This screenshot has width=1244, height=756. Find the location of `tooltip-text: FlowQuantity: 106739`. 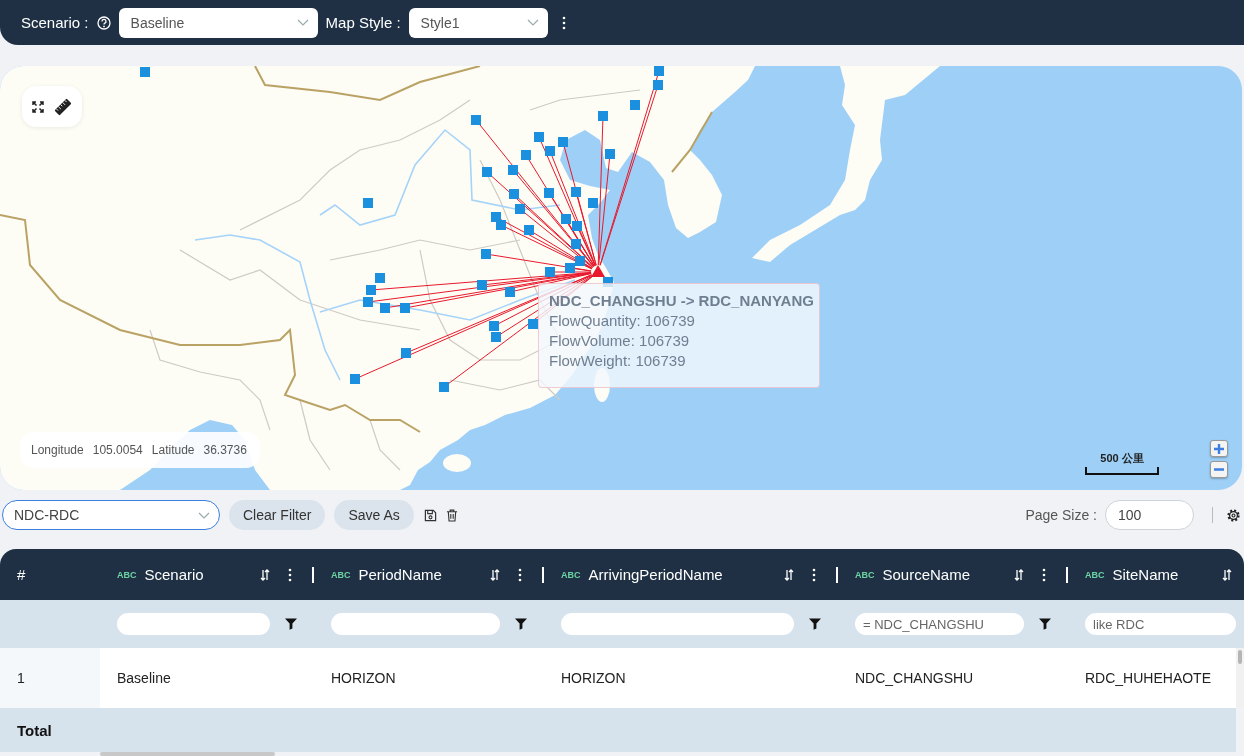

tooltip-text: FlowQuantity: 106739 is located at coordinates (622, 320).